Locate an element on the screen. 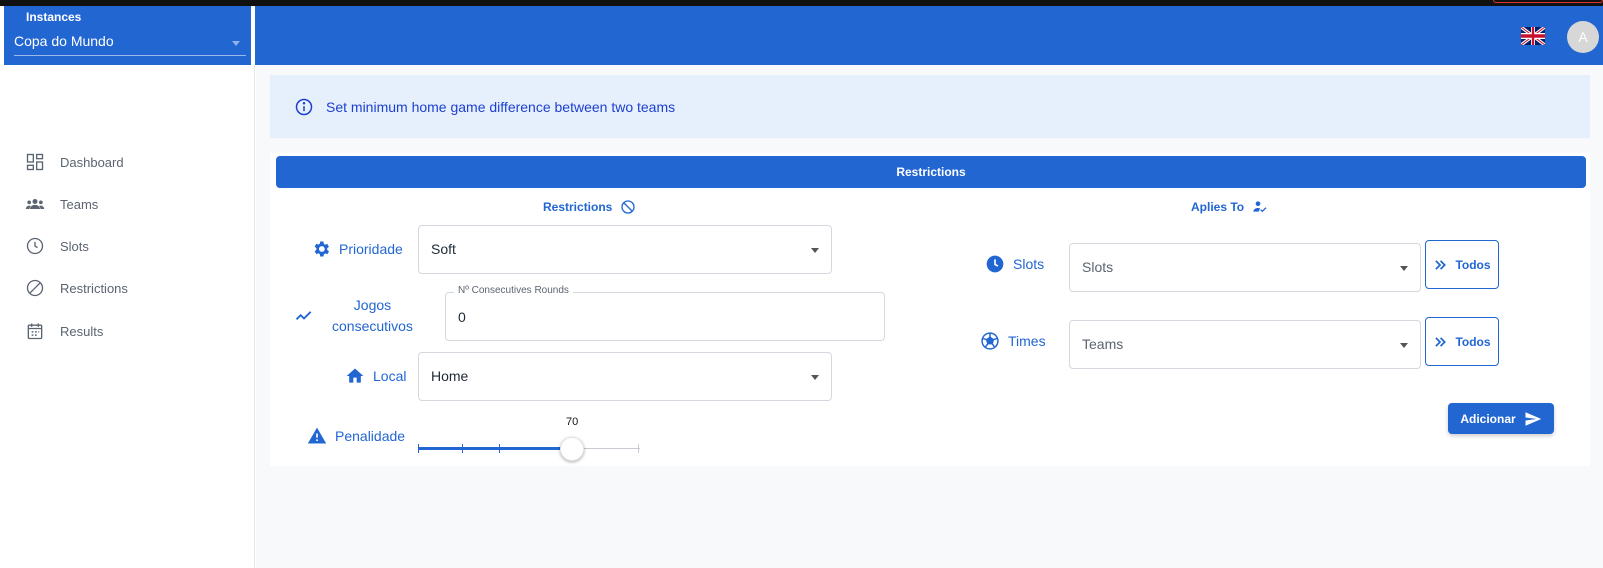  top-app-bar: A is located at coordinates (929, 35).